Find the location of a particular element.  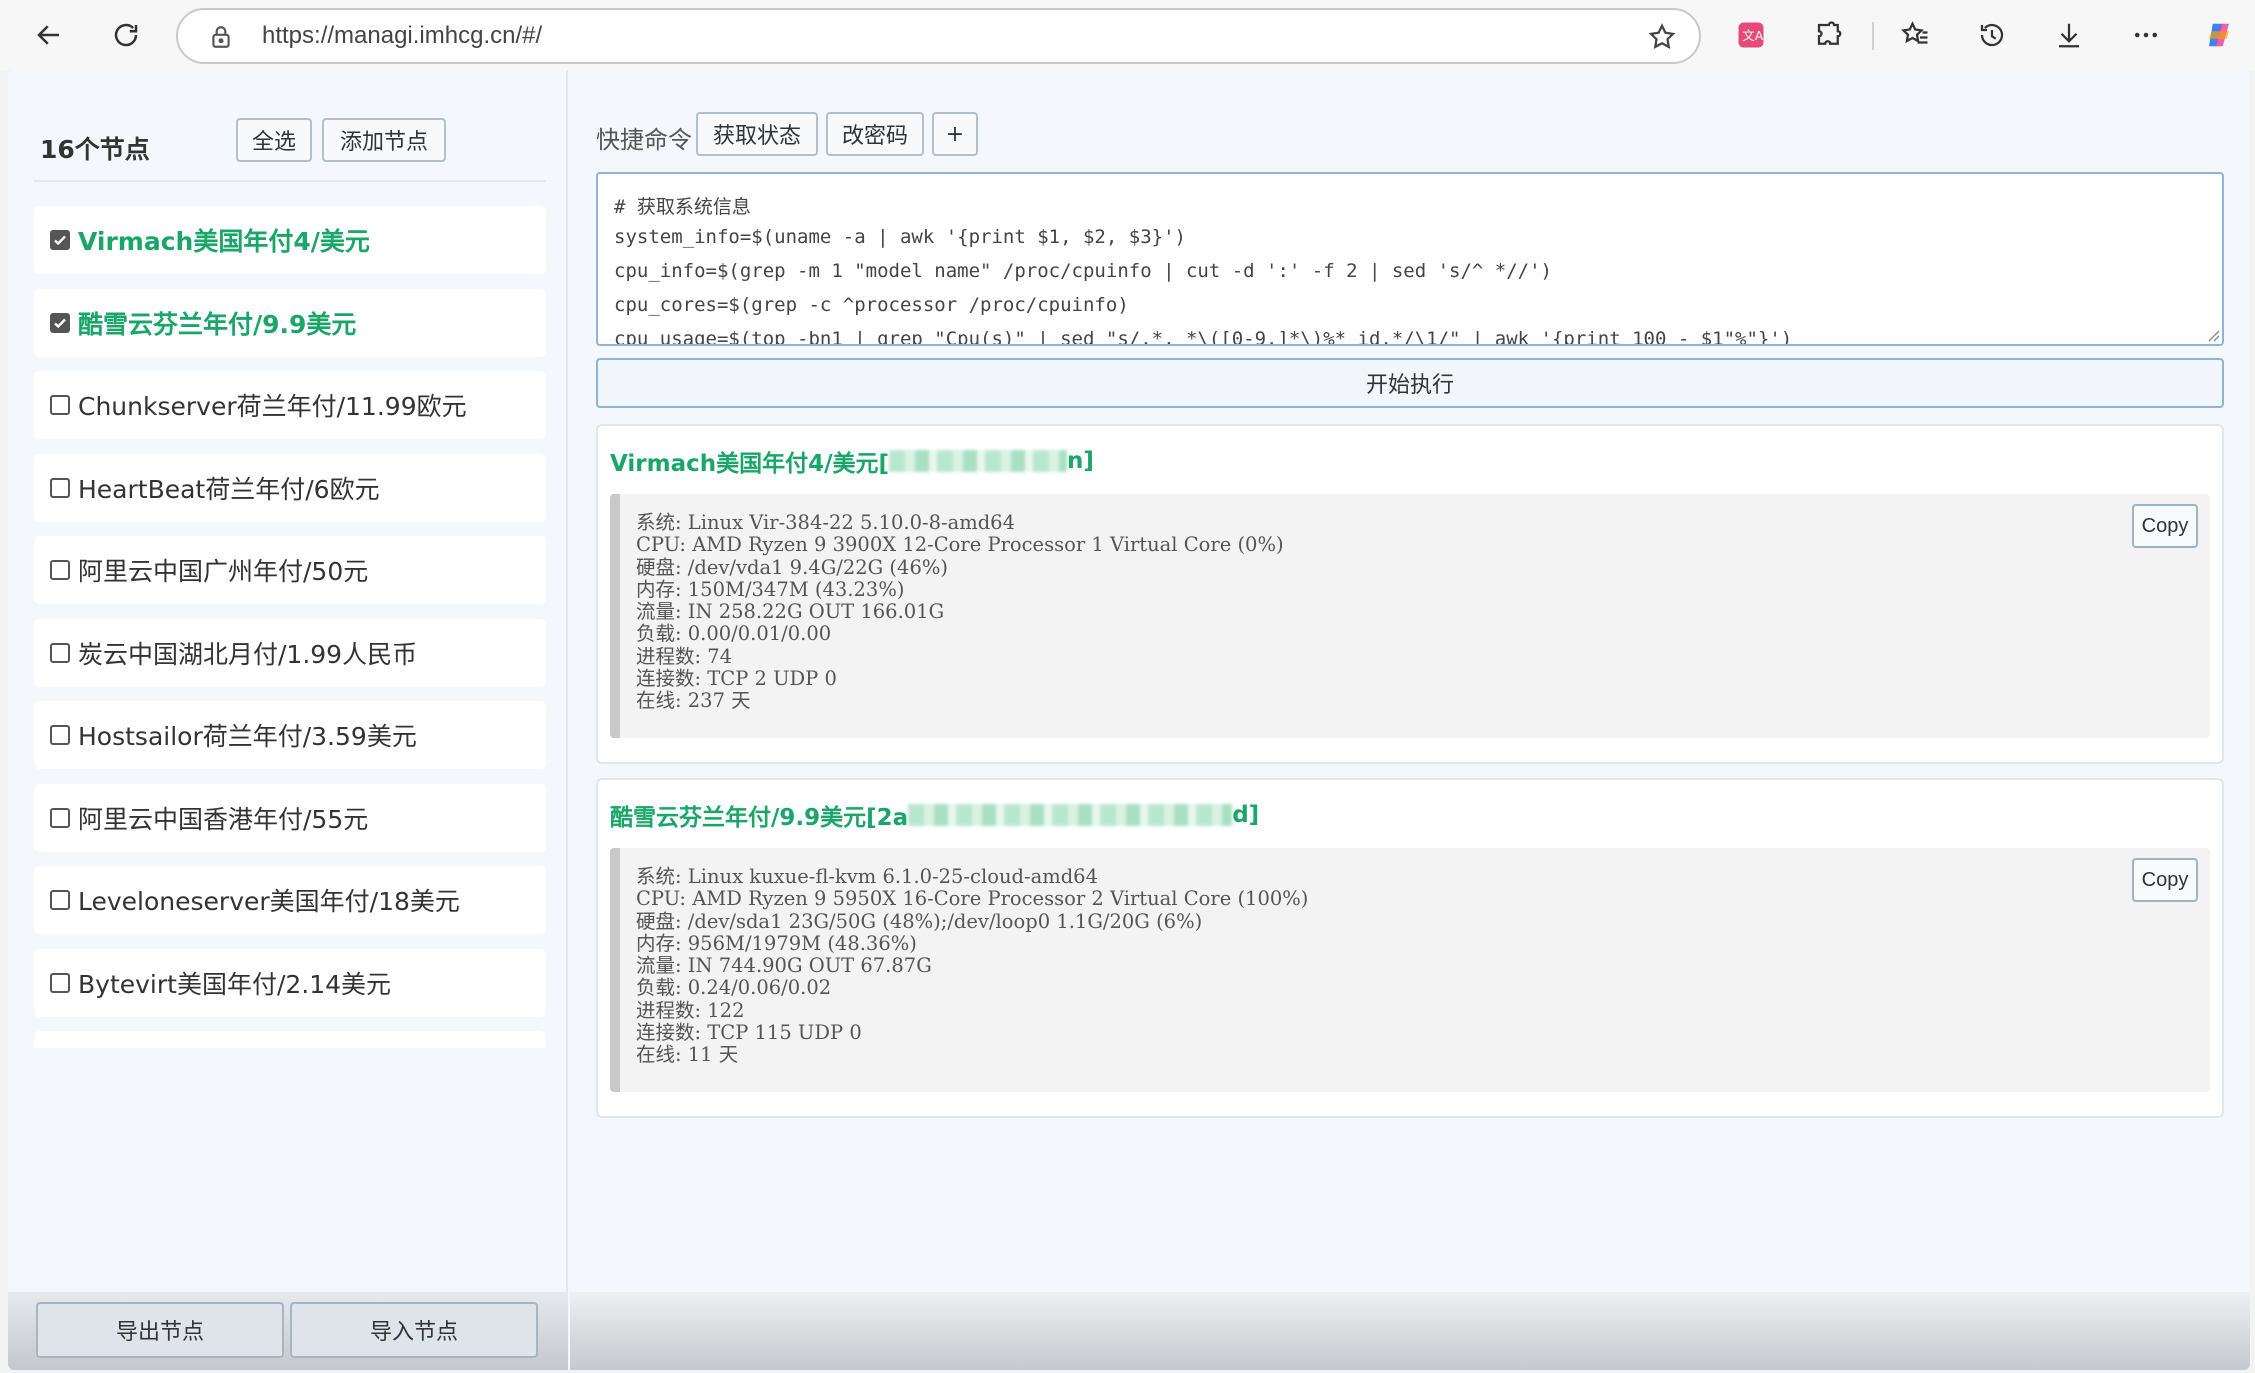

run-button: 开始执行 is located at coordinates (1410, 383).